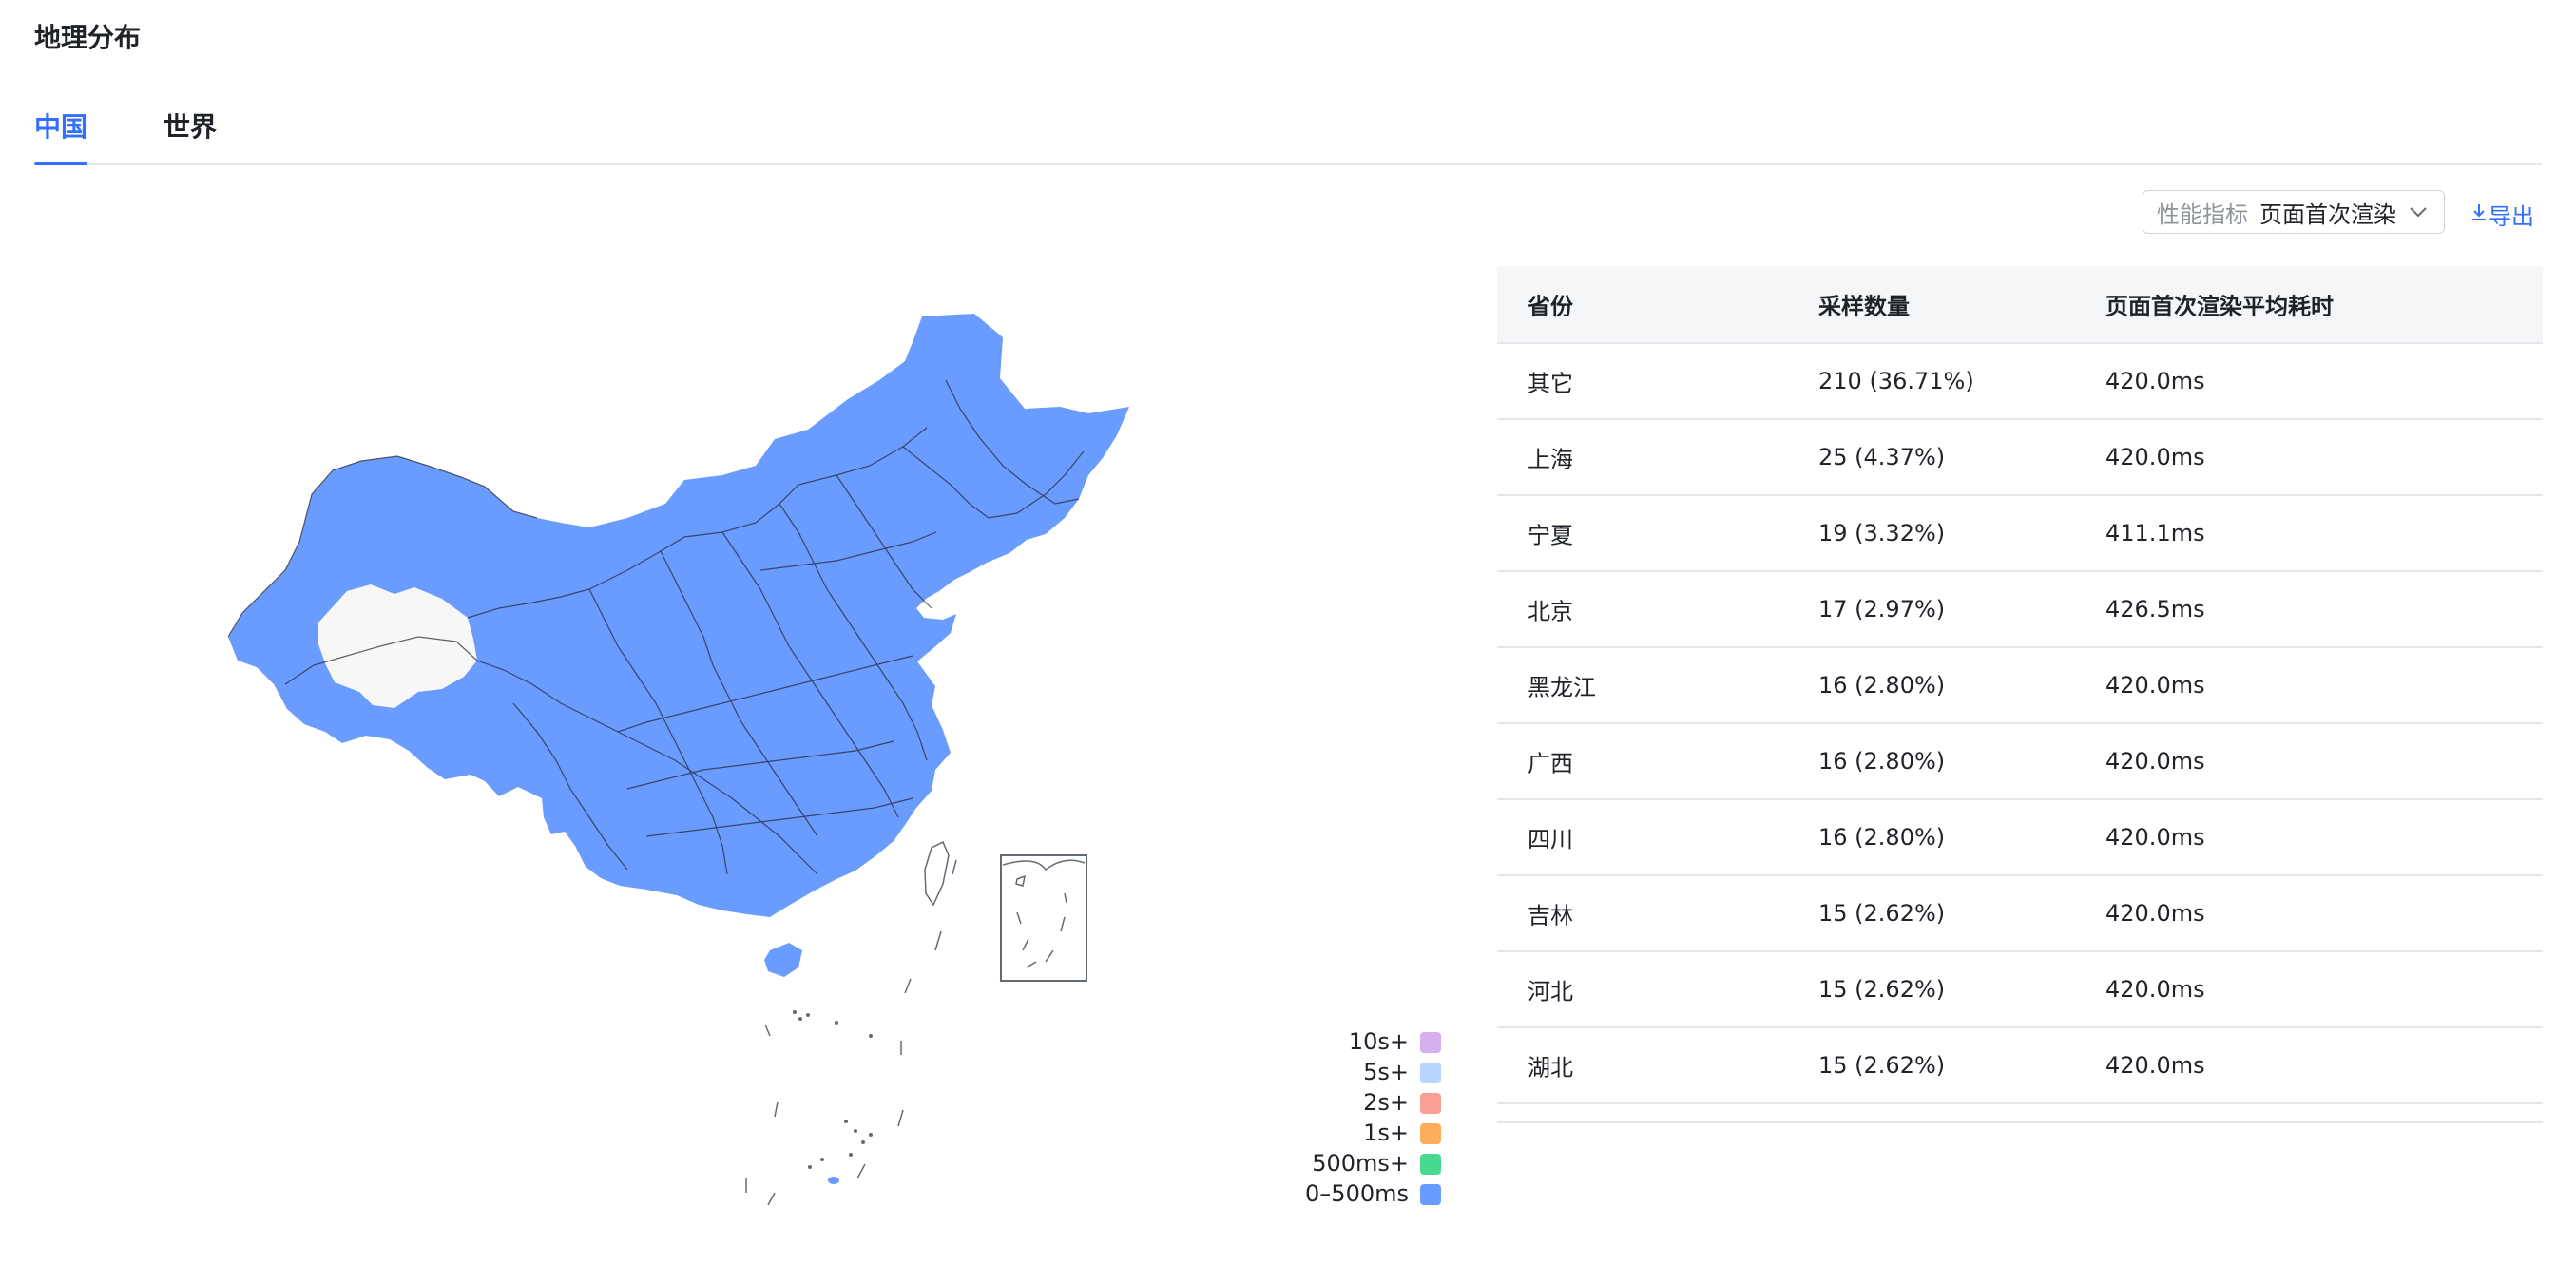 The width and height of the screenshot is (2576, 1264). I want to click on cell-avg-time: 426.5ms, so click(2155, 609).